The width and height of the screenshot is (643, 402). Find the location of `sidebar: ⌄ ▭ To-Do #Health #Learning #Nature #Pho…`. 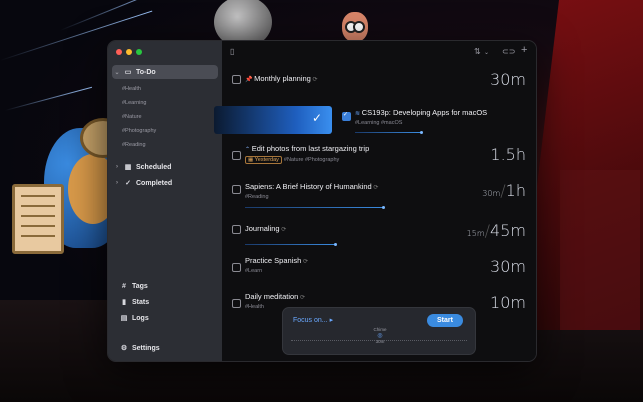

sidebar: ⌄ ▭ To-Do #Health #Learning #Nature #Pho… is located at coordinates (165, 201).